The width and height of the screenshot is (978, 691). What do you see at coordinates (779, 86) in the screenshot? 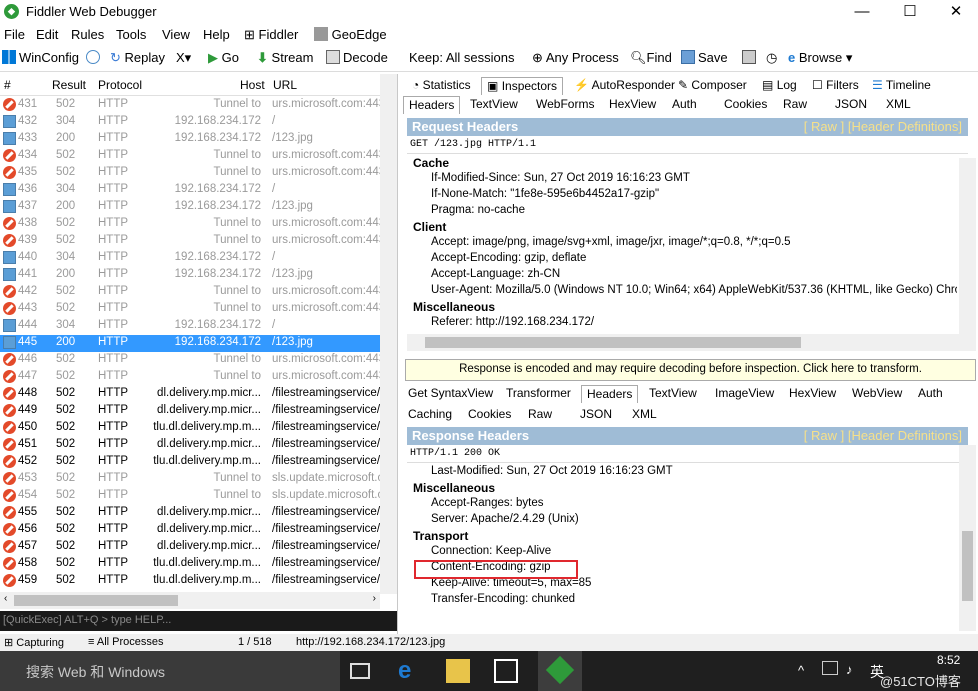
I see `tab-log: ▤ Log` at bounding box center [779, 86].